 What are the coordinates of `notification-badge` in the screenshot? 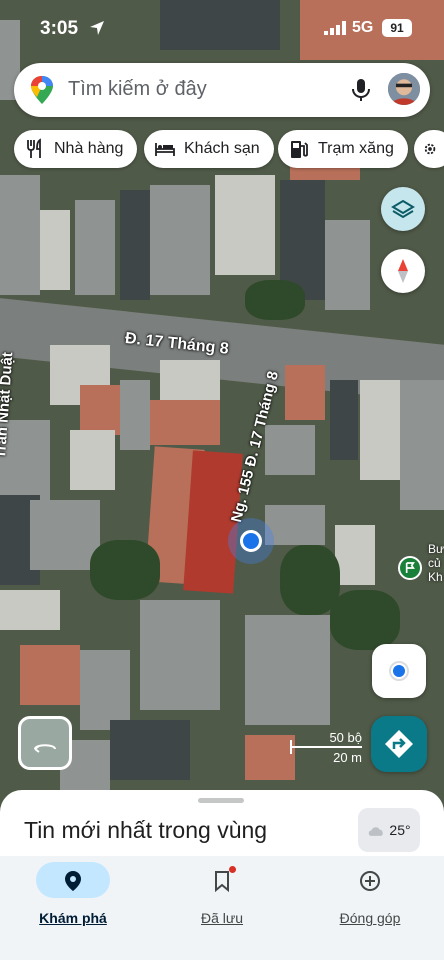 It's located at (232, 869).